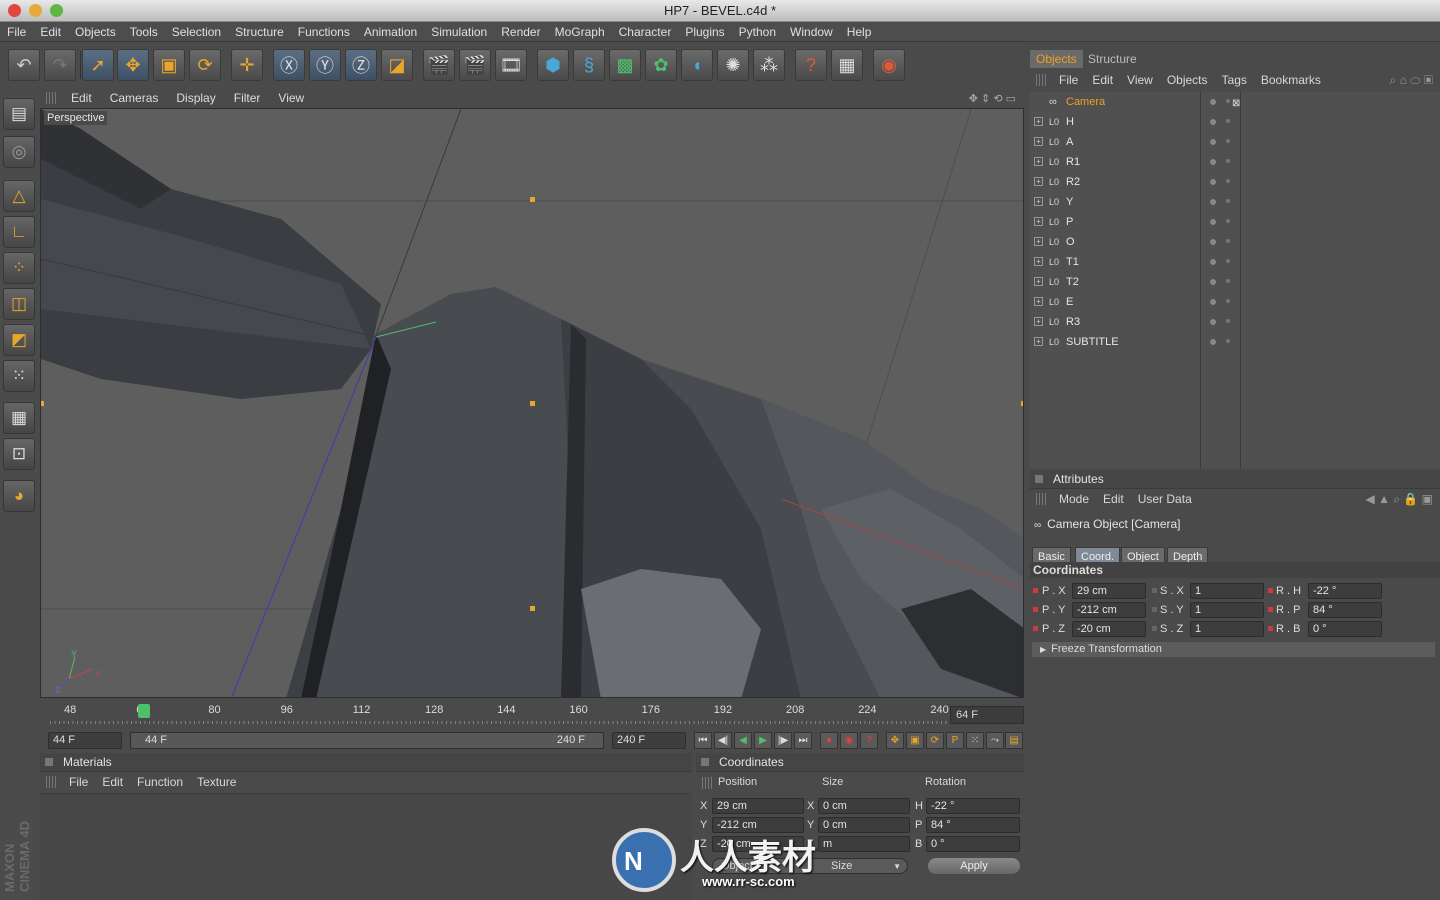  I want to click on spline-icon: §, so click(589, 65).